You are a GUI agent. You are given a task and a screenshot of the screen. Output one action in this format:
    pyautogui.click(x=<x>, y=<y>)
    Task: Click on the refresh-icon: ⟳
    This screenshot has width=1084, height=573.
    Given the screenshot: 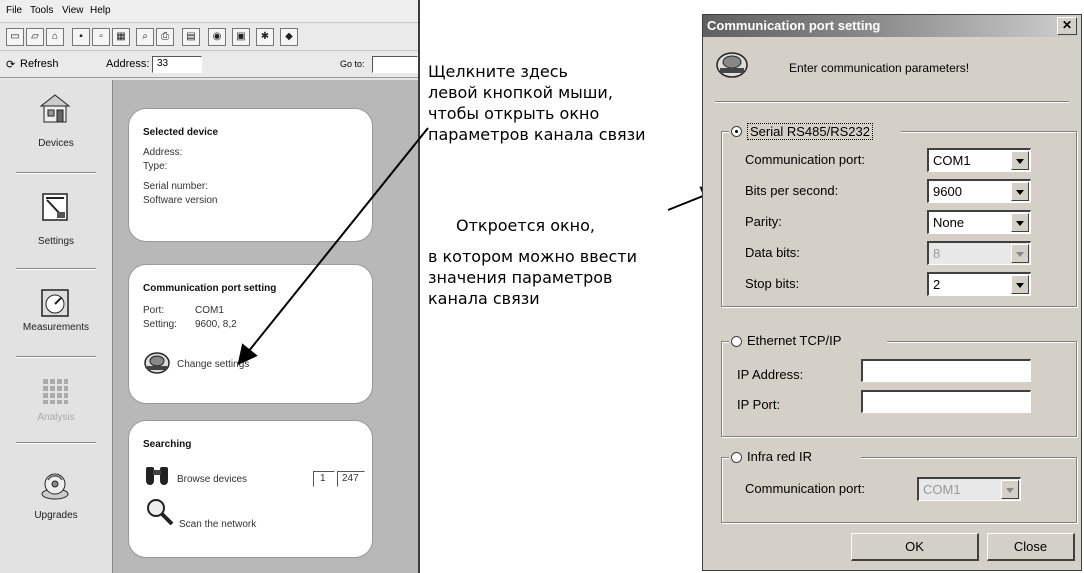 What is the action you would take?
    pyautogui.click(x=10, y=64)
    